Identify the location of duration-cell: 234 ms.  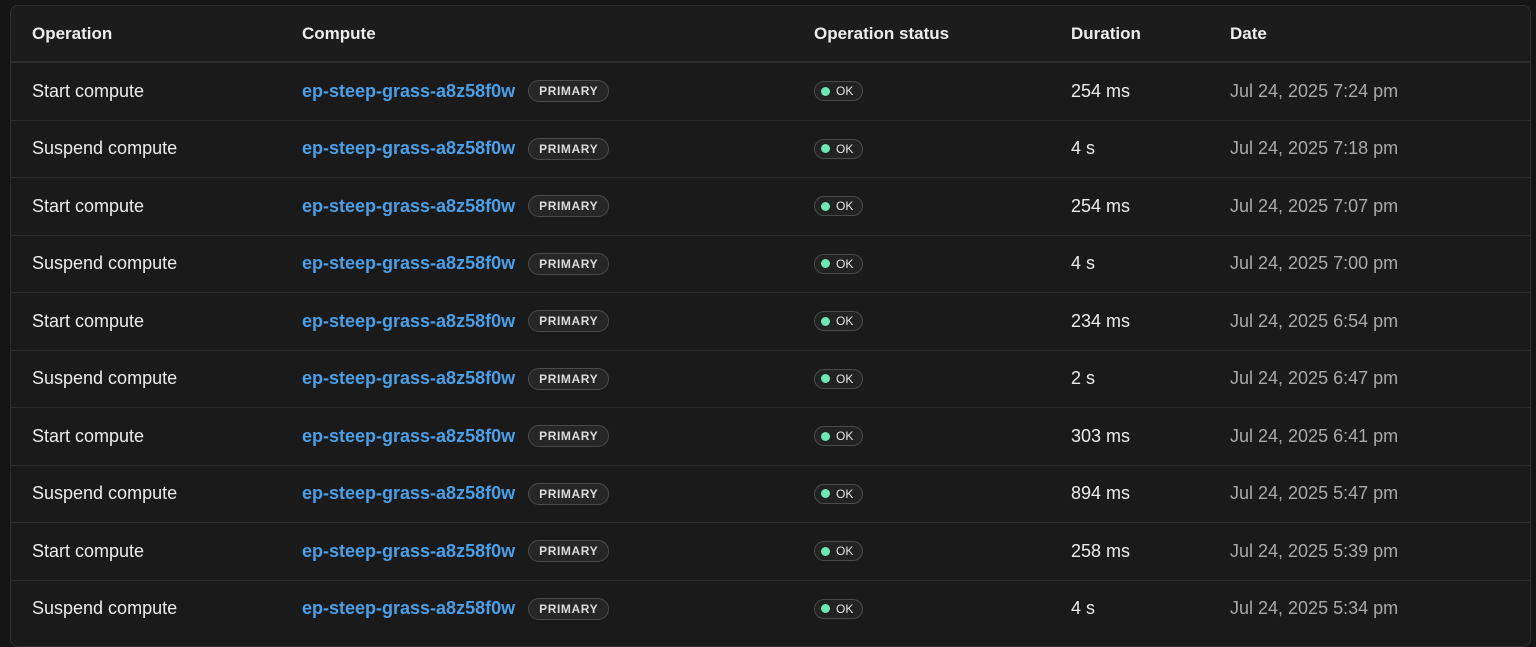
(1101, 320).